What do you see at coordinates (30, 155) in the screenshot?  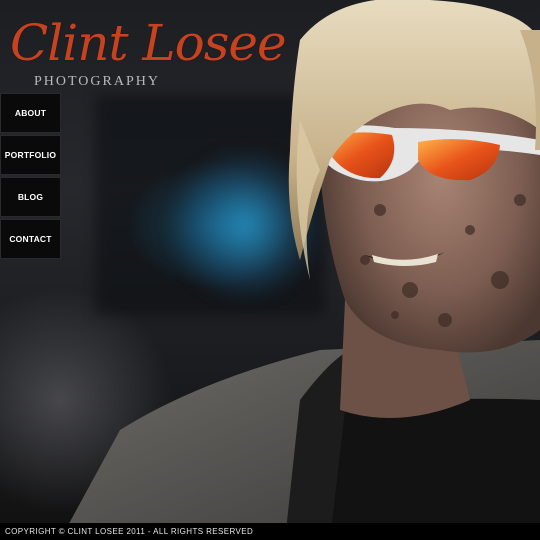 I see `nav-item-portfolio: PORTFOLIO` at bounding box center [30, 155].